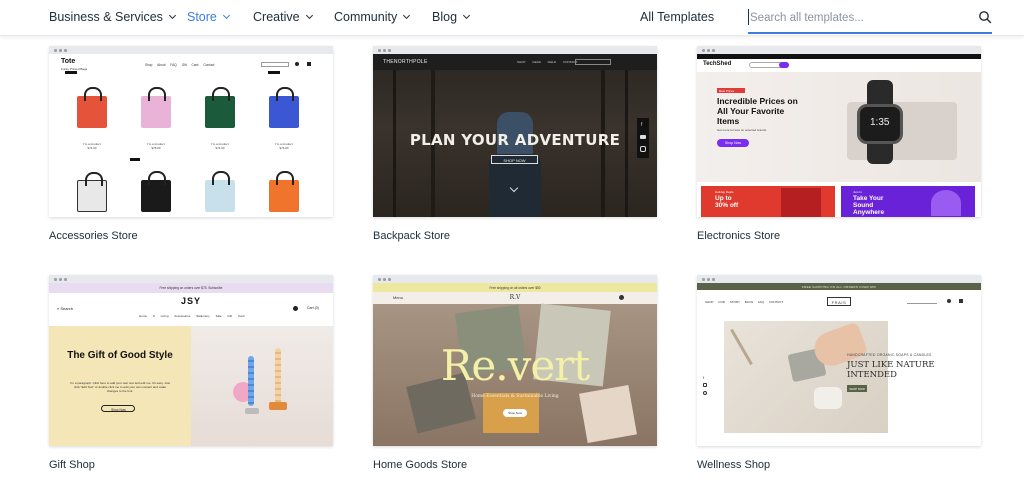 The height and width of the screenshot is (484, 1024). Describe the element at coordinates (908, 201) in the screenshot. I see `promo-sound: Just In Take Your Sound Anywhere` at that location.